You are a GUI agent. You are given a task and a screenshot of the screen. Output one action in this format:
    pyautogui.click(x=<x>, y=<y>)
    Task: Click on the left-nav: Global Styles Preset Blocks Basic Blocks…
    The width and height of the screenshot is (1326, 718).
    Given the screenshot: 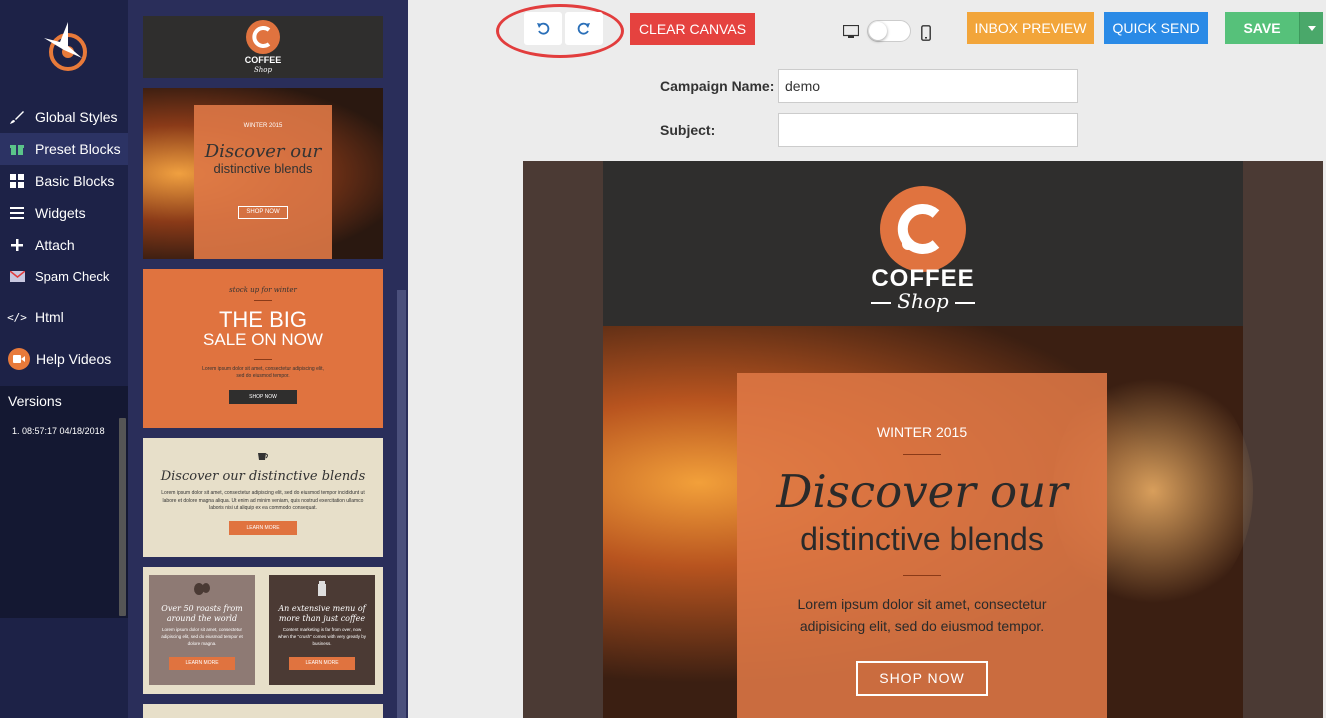 What is the action you would take?
    pyautogui.click(x=64, y=359)
    